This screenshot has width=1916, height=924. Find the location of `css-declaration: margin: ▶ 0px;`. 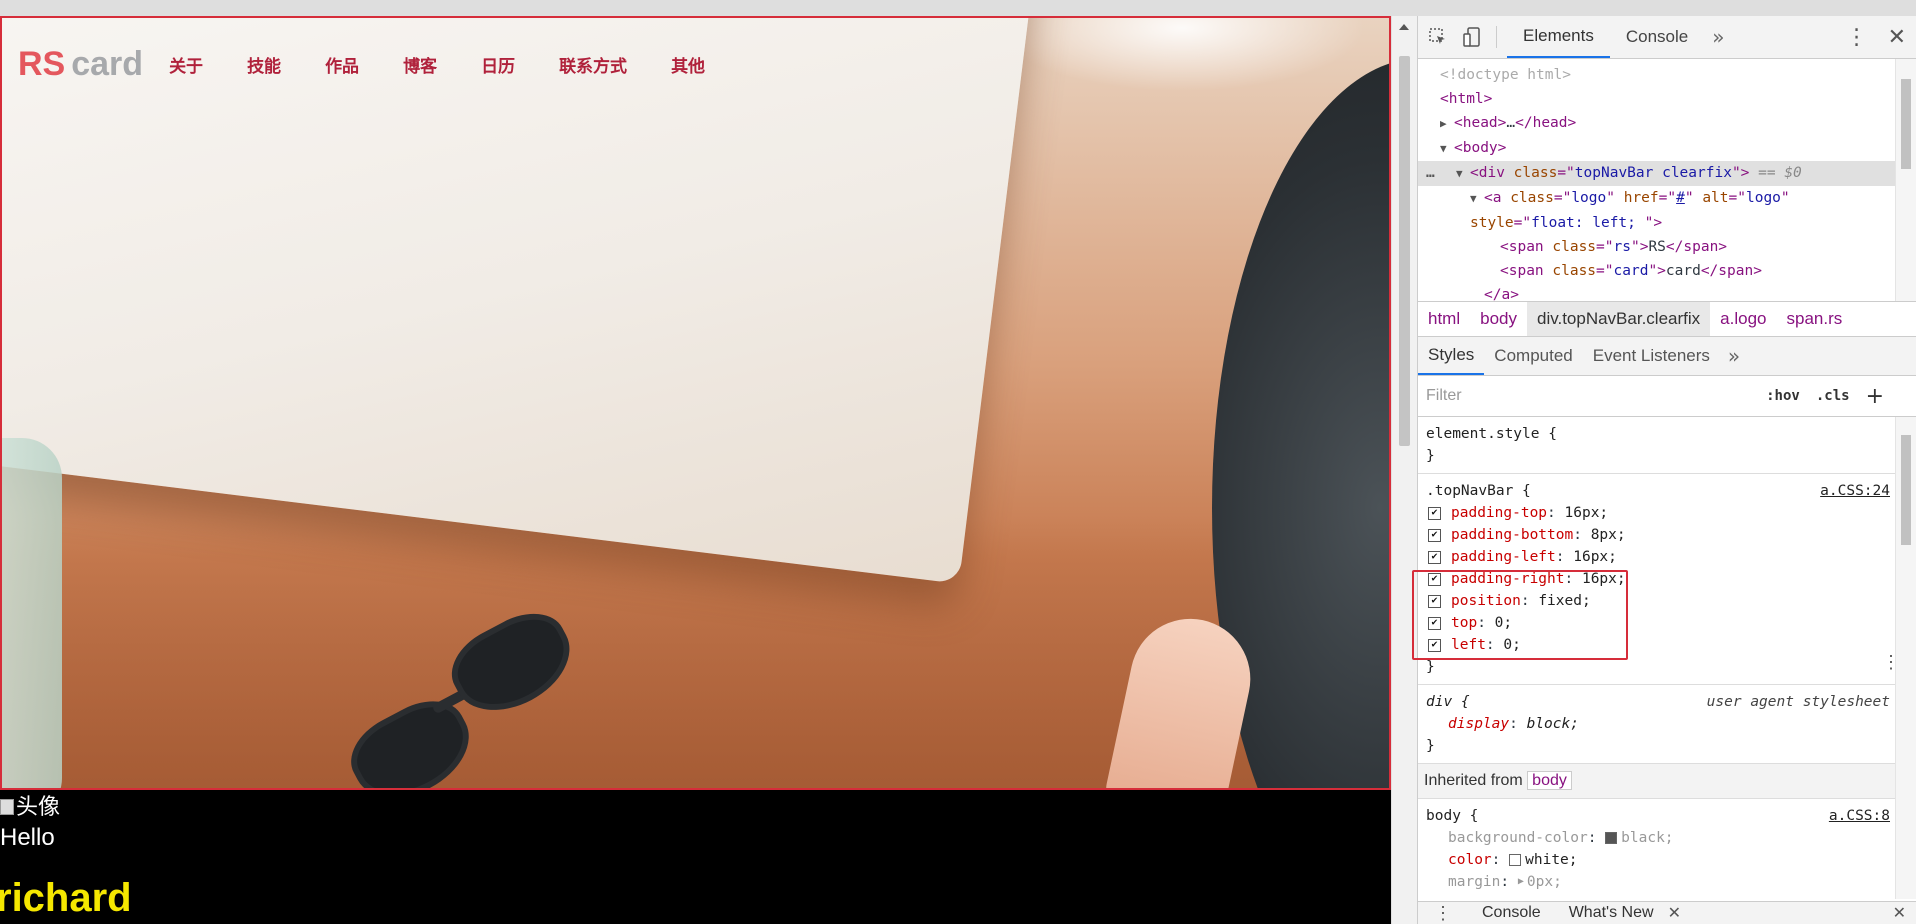

css-declaration: margin: ▶ 0px; is located at coordinates (1656, 882).